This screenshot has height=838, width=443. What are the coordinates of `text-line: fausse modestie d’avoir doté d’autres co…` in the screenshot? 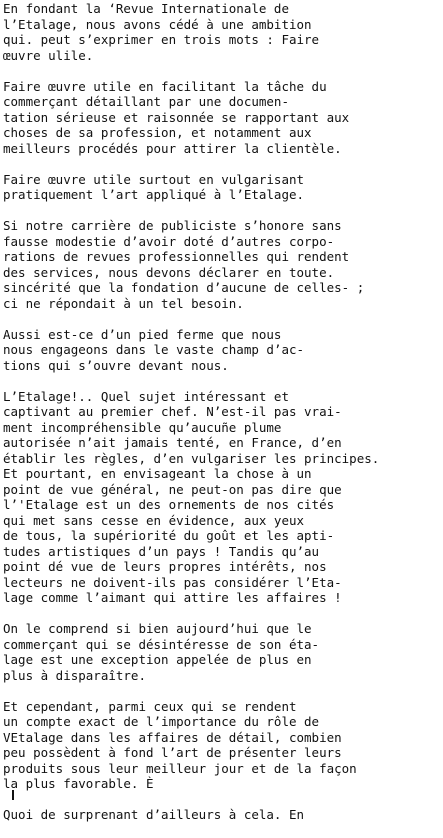 It's located at (169, 241).